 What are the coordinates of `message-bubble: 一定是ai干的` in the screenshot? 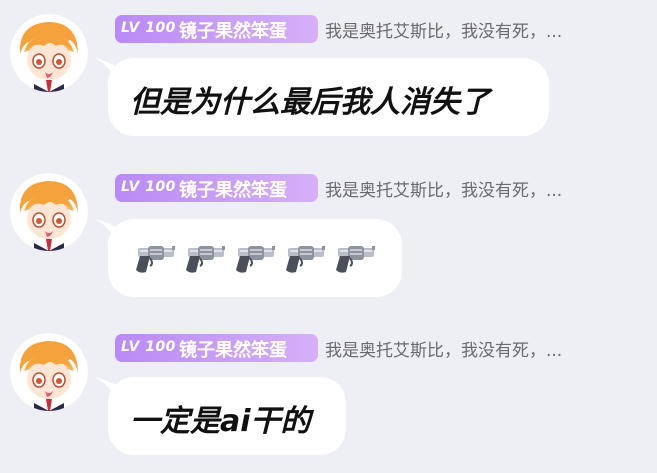 It's located at (227, 416).